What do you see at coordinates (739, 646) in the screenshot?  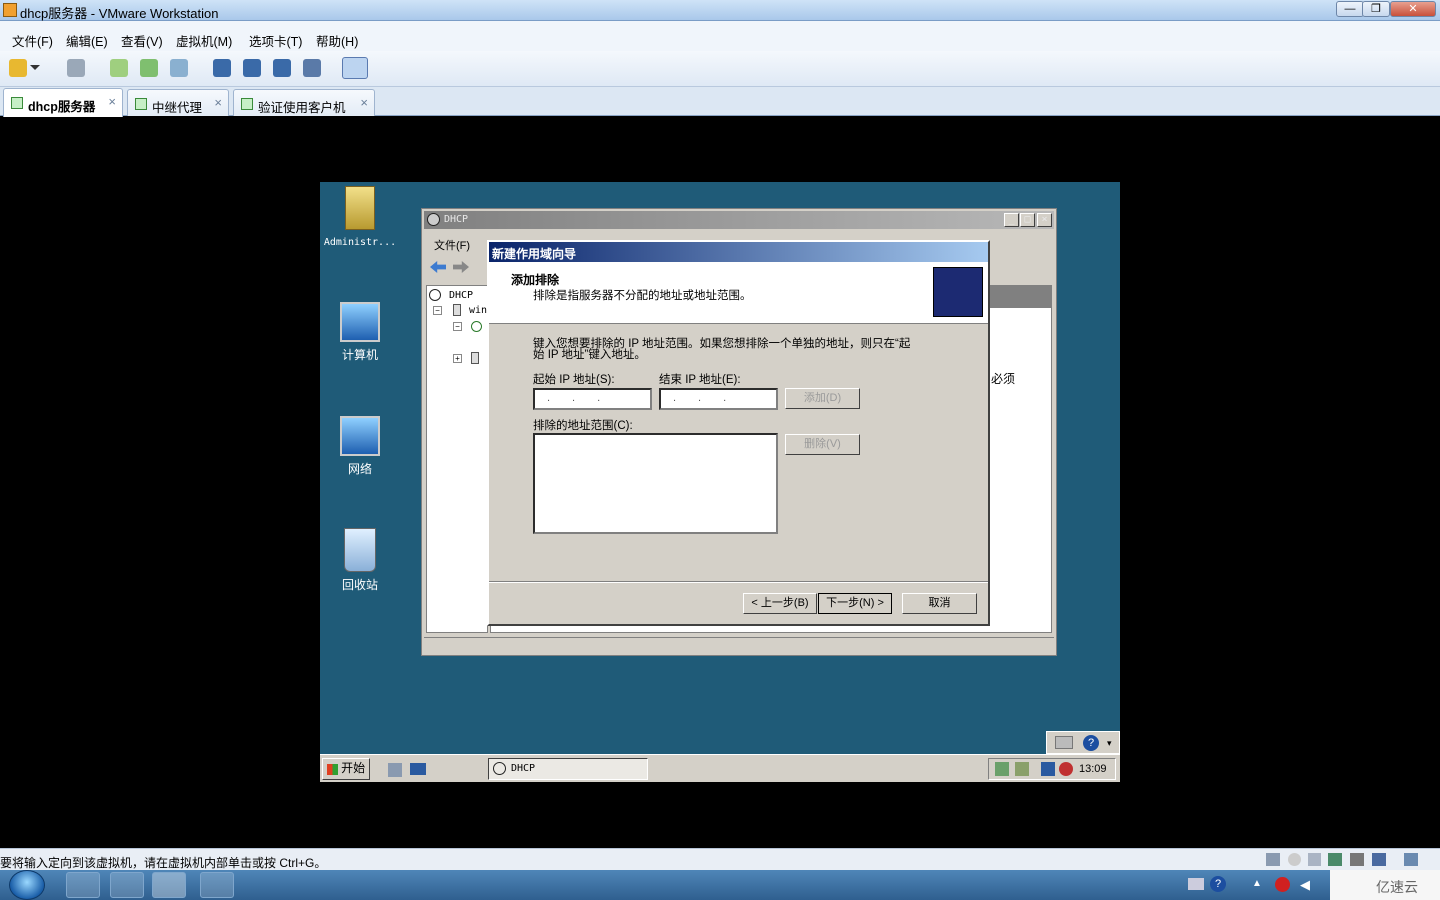 I see `mmc-statusbar` at bounding box center [739, 646].